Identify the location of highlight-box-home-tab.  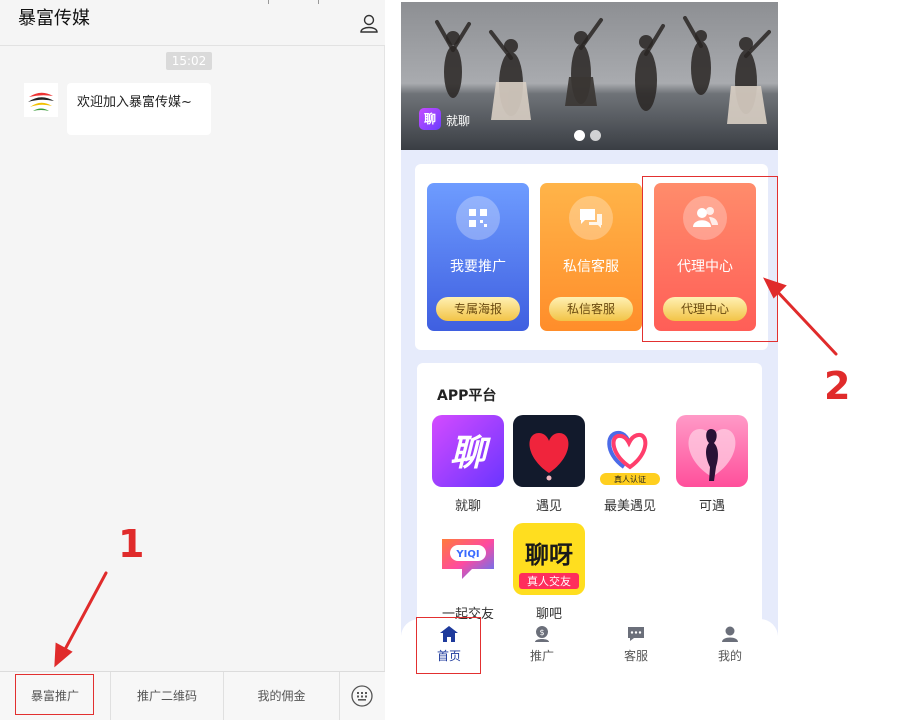
(448, 645).